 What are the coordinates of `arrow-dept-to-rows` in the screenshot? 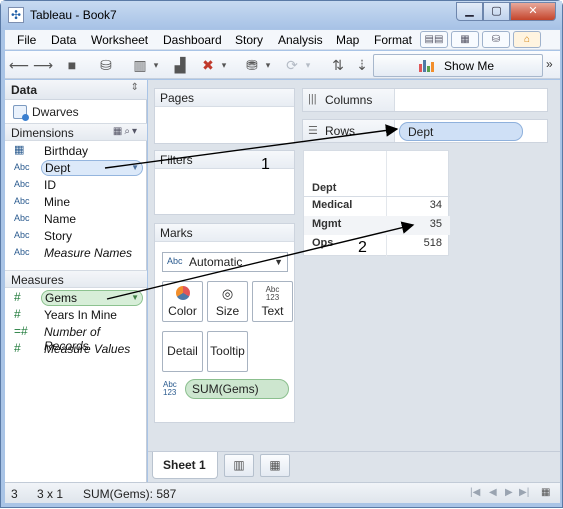 It's located at (251, 146).